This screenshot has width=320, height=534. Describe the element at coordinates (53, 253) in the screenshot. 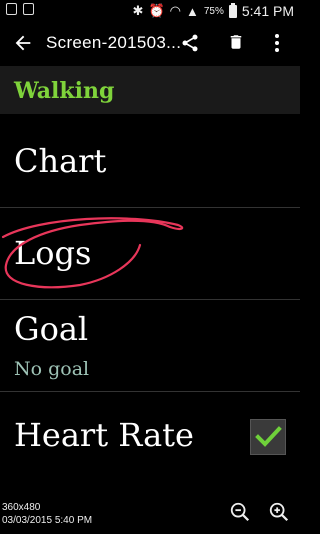

I see `list-item-label: Logs` at that location.